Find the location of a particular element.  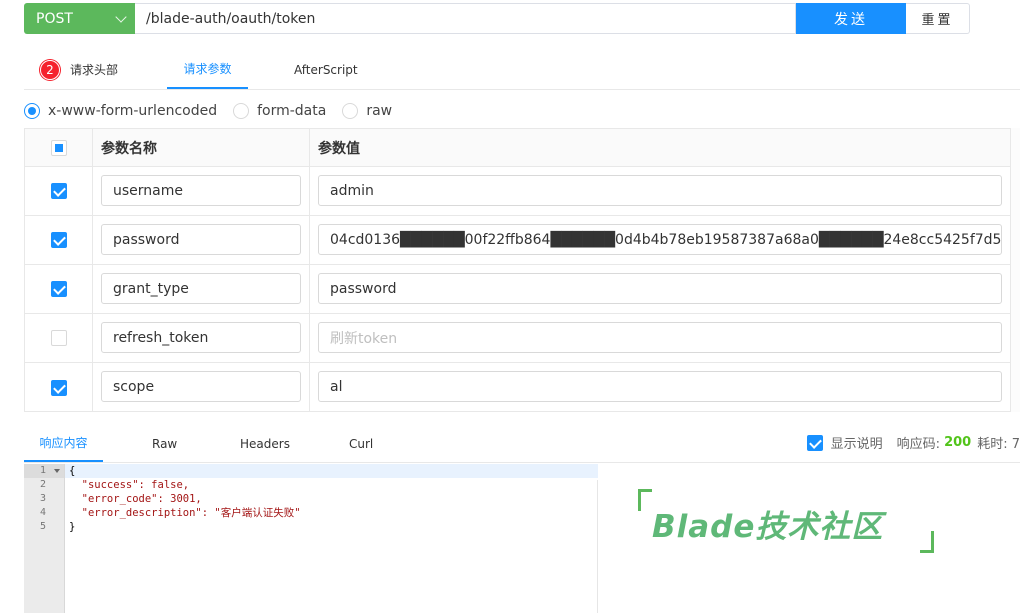

select-all-cell is located at coordinates (59, 147).